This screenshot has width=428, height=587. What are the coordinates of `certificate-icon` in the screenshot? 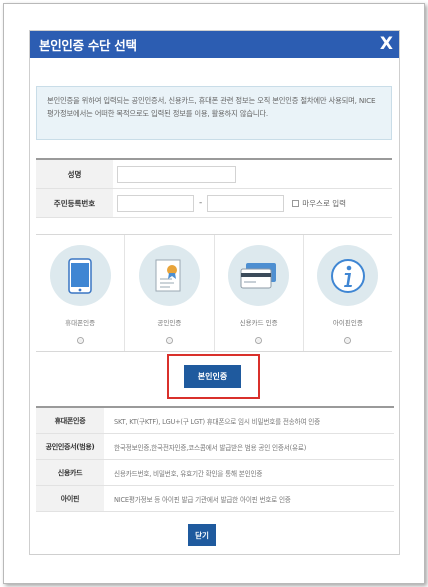 It's located at (169, 275).